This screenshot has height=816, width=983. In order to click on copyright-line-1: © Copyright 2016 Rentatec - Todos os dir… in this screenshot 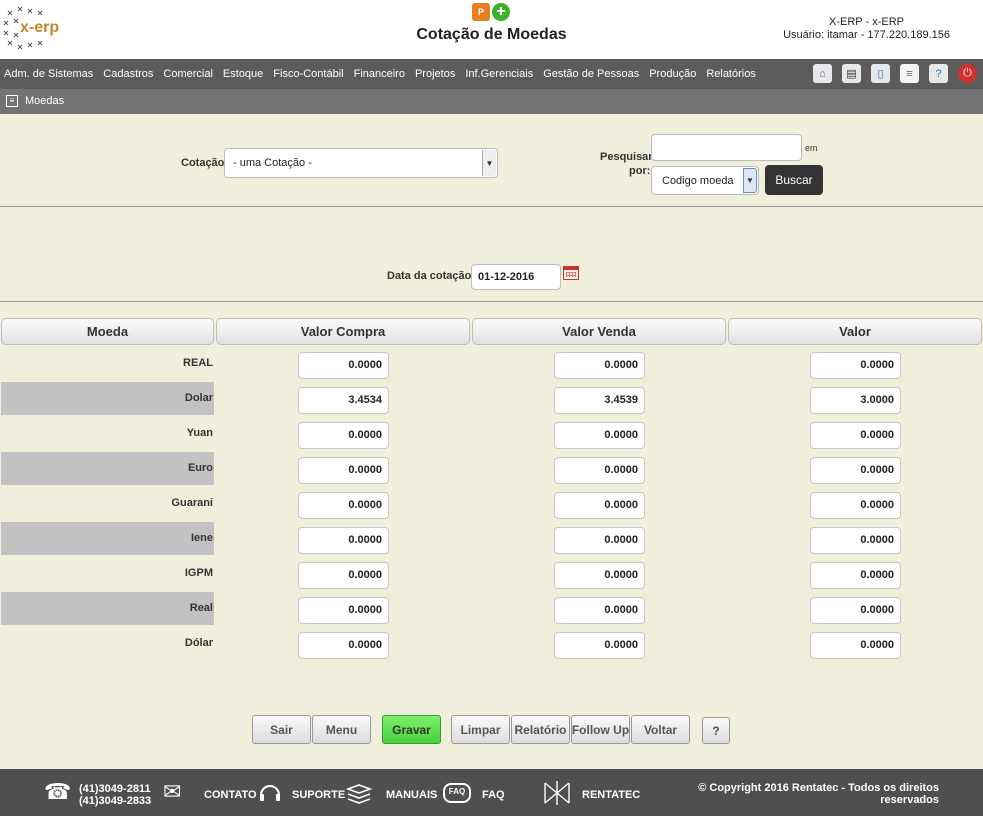, I will do `click(818, 788)`.